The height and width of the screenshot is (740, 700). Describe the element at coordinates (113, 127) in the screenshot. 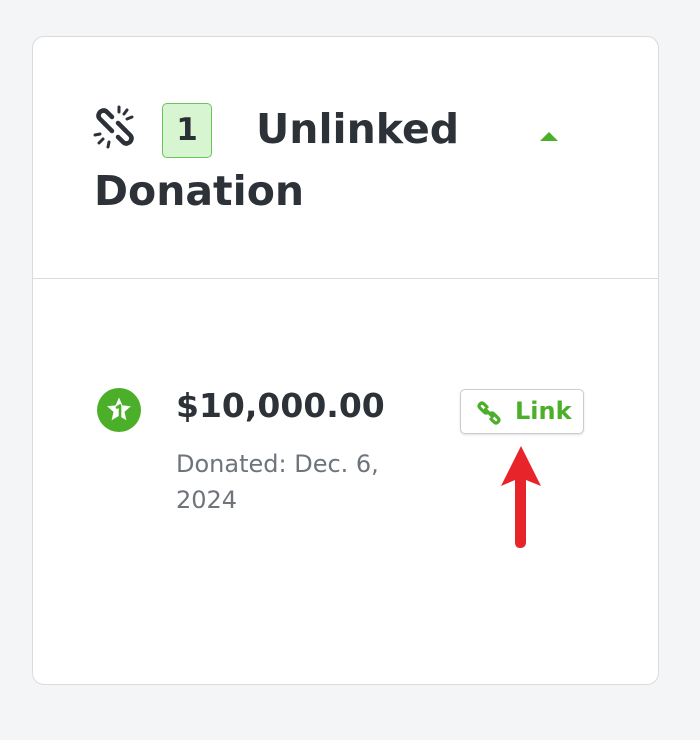

I see `unlink-icon` at that location.